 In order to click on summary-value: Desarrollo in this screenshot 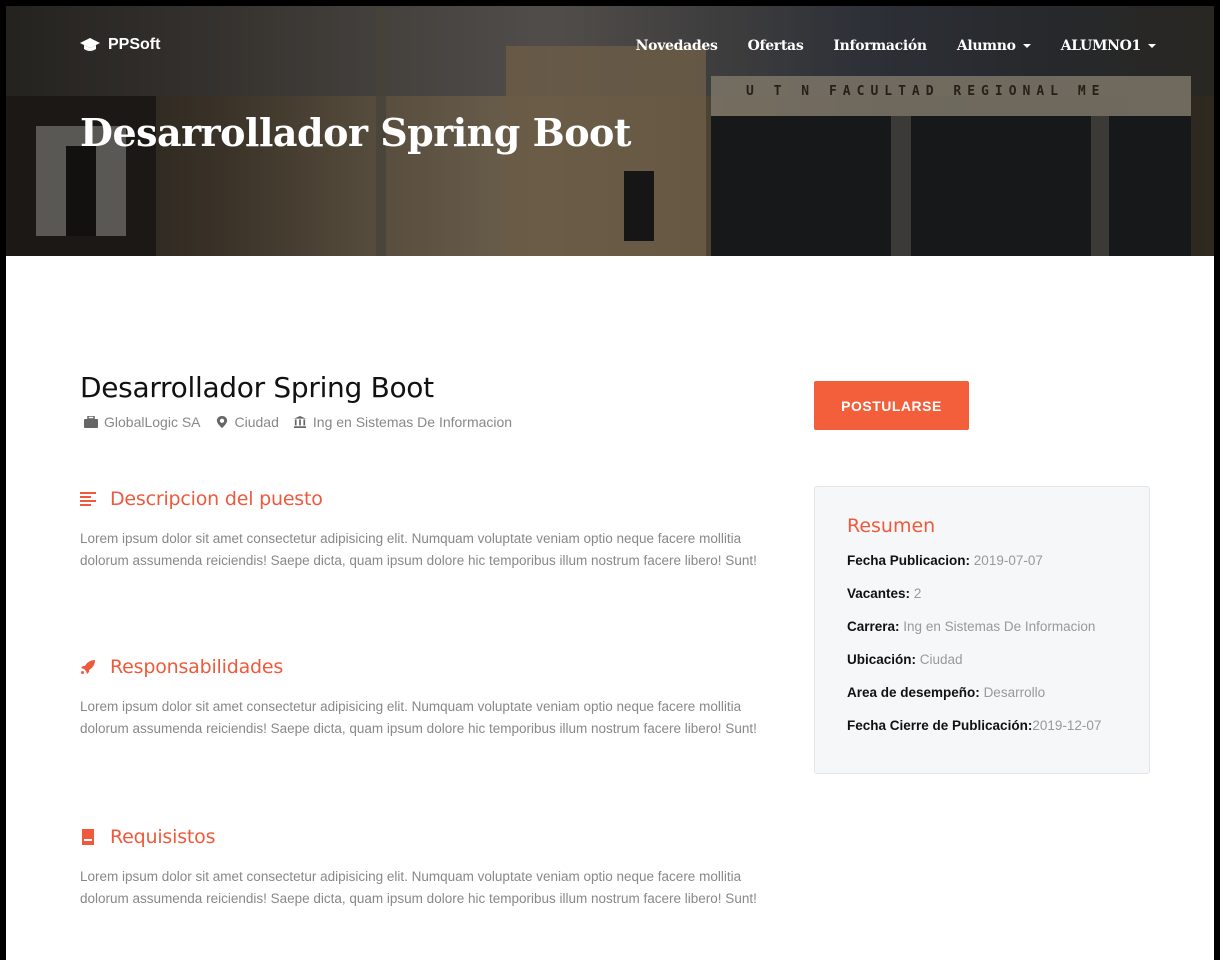, I will do `click(1014, 692)`.